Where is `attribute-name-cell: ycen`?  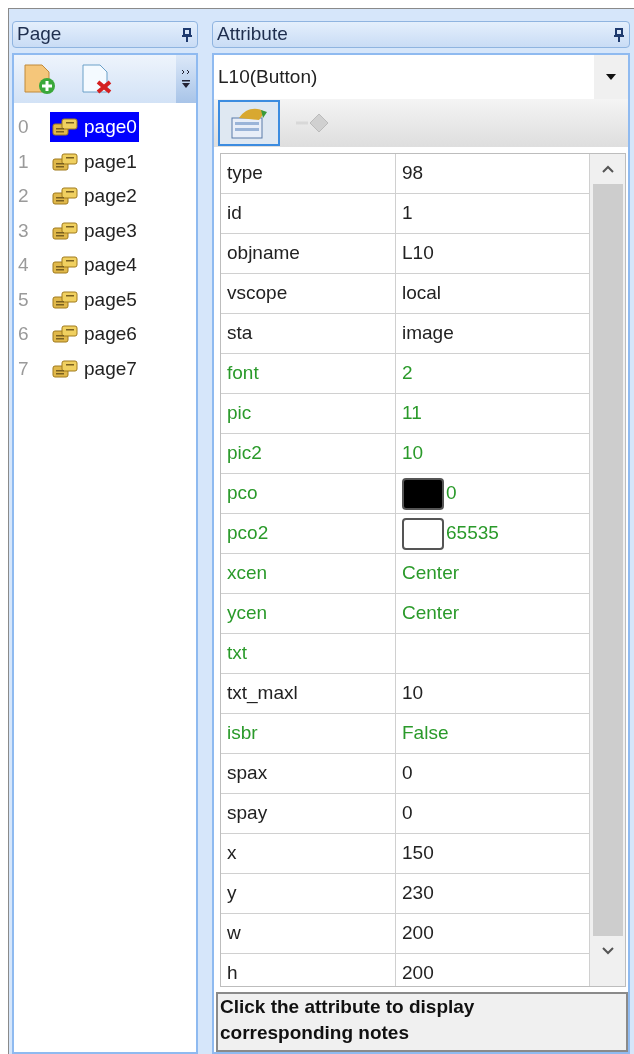 attribute-name-cell: ycen is located at coordinates (308, 613).